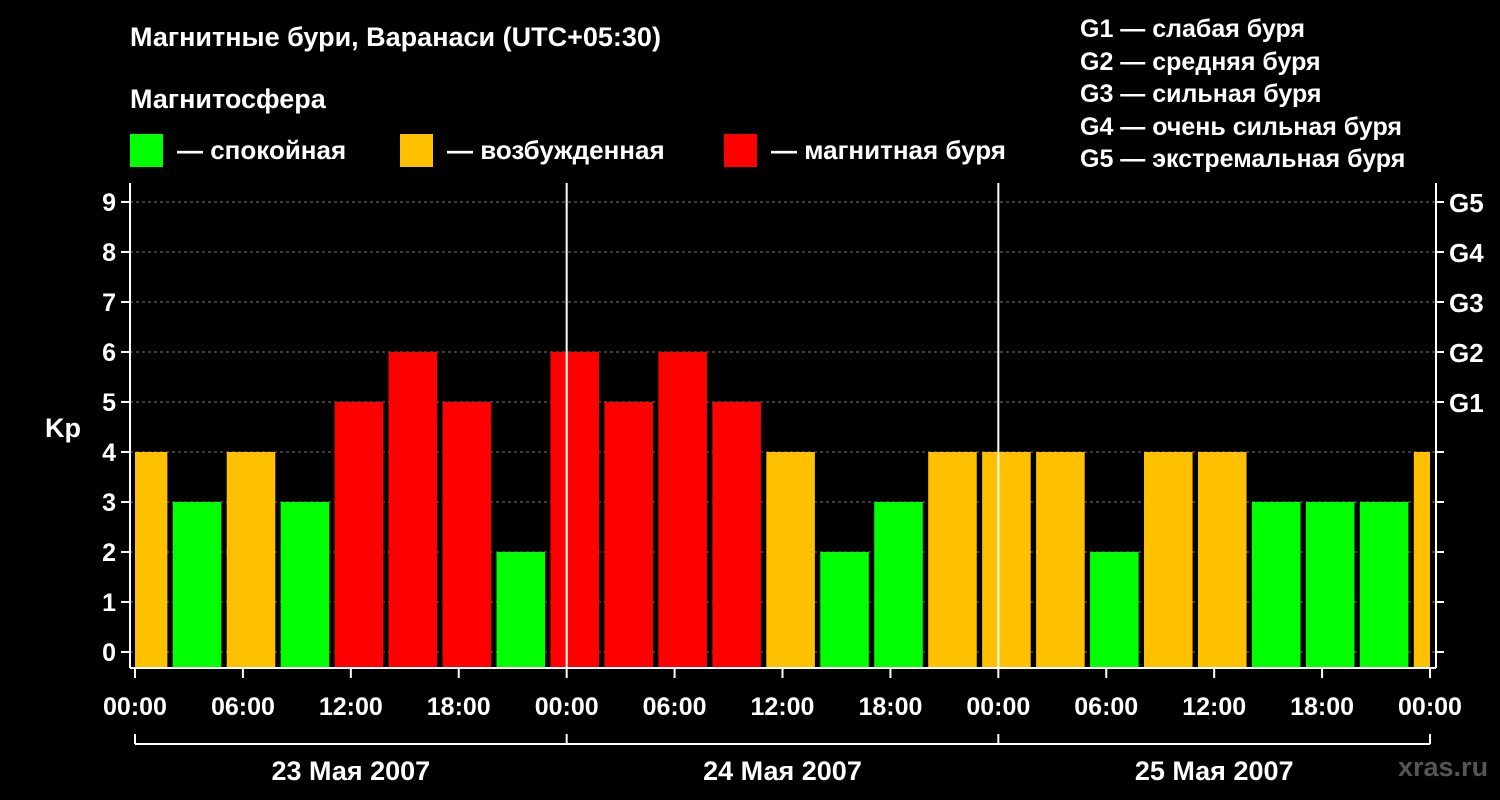  What do you see at coordinates (109, 503) in the screenshot?
I see `y-tick-label: 3` at bounding box center [109, 503].